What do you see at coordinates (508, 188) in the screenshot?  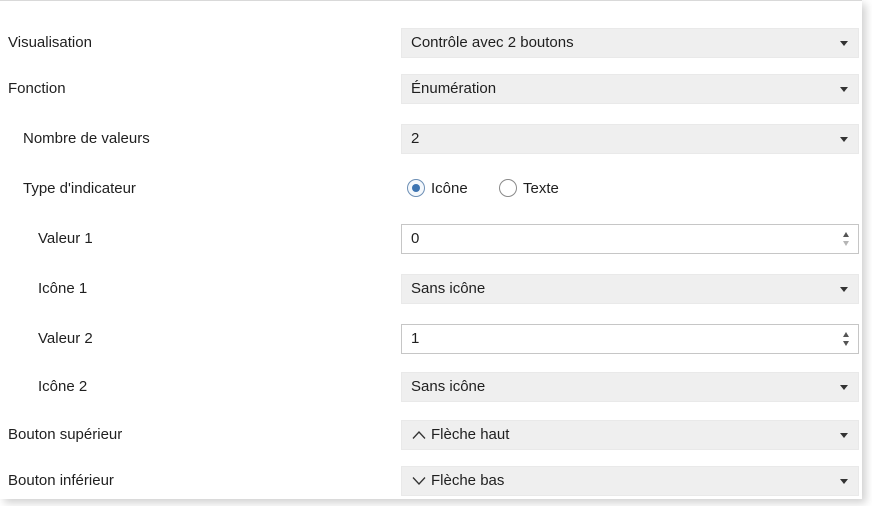 I see `radio-unselected-icon` at bounding box center [508, 188].